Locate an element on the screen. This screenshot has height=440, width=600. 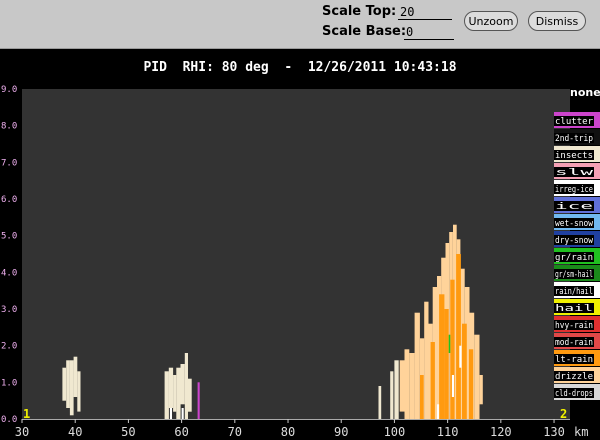
legend-label: hvy-rain is located at coordinates (574, 326).